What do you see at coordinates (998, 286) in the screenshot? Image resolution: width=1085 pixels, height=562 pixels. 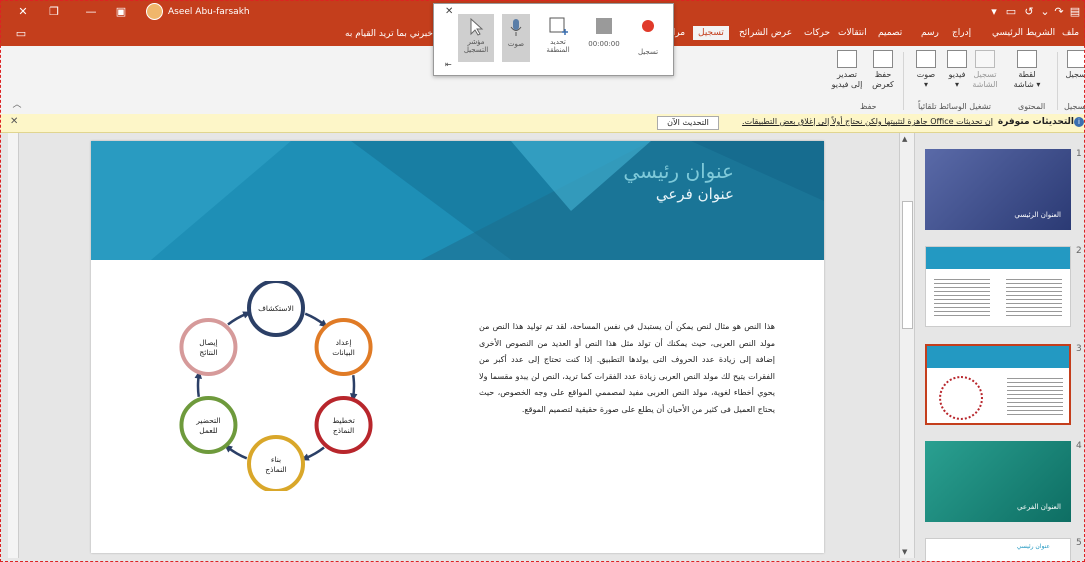 I see `slide-thumbnail` at bounding box center [998, 286].